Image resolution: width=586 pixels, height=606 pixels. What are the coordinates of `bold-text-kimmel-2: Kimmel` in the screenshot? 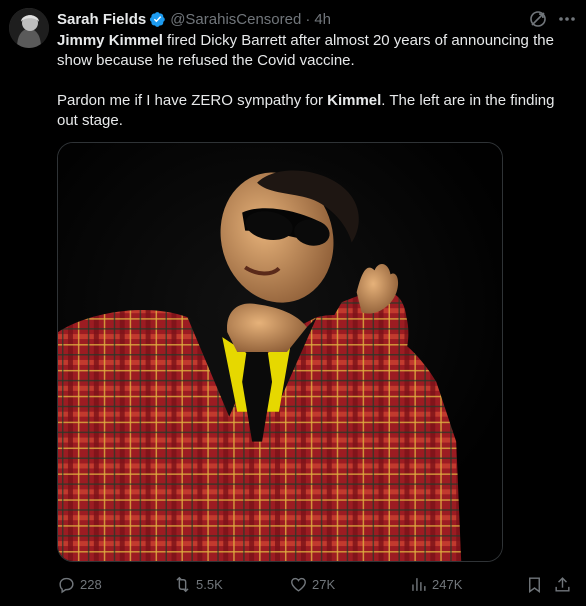 It's located at (354, 100).